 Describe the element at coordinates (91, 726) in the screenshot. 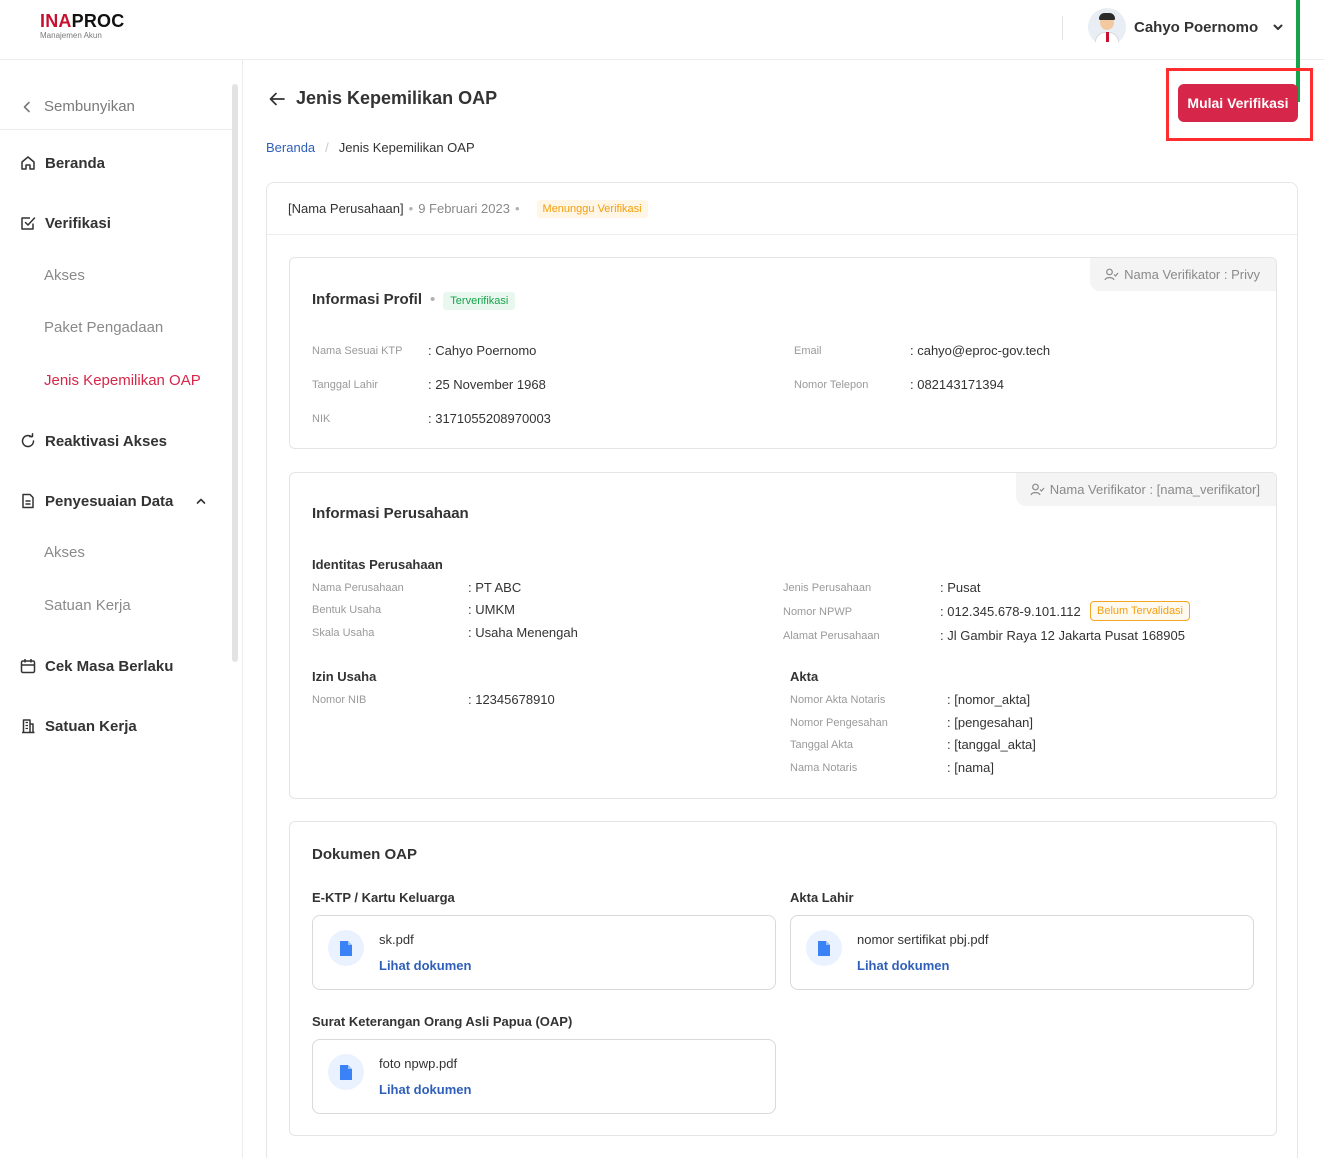

I see `sidebar-item-label: Satuan Kerja` at that location.